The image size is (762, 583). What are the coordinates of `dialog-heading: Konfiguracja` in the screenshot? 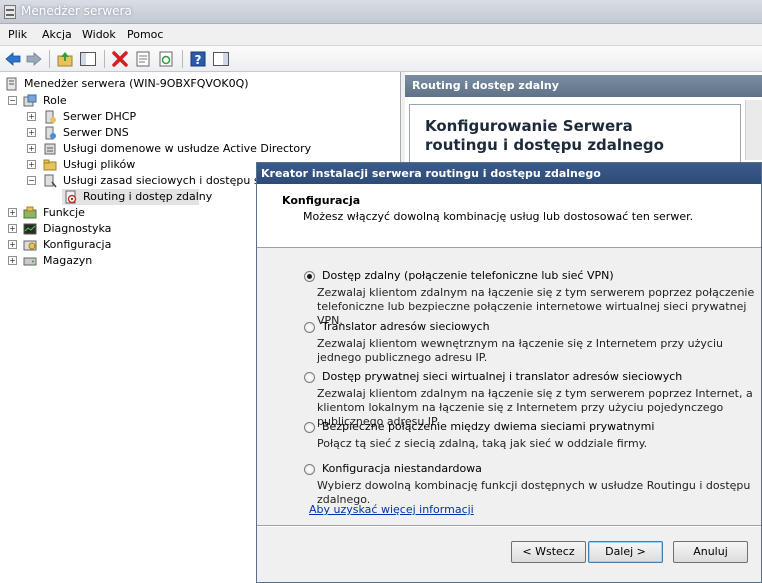 It's located at (321, 200).